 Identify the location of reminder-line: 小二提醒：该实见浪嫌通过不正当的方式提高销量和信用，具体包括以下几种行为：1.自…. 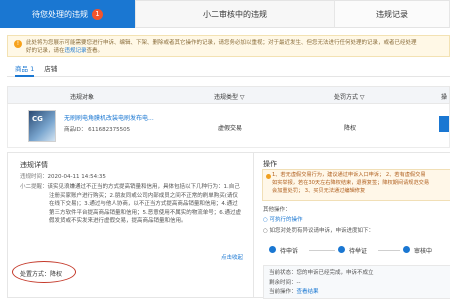
(131, 204).